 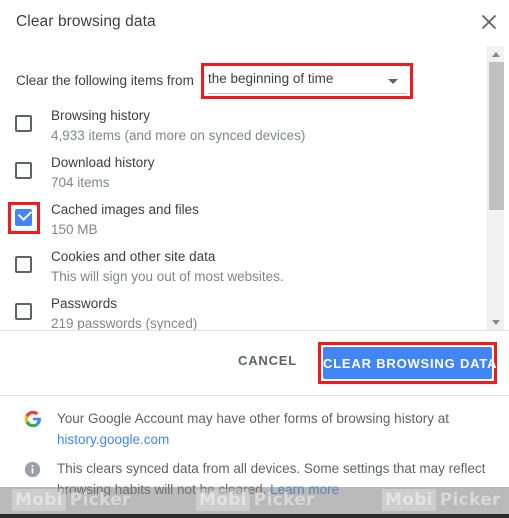 I want to click on list-item-subtitle: 219 passwords (synced), so click(x=124, y=323).